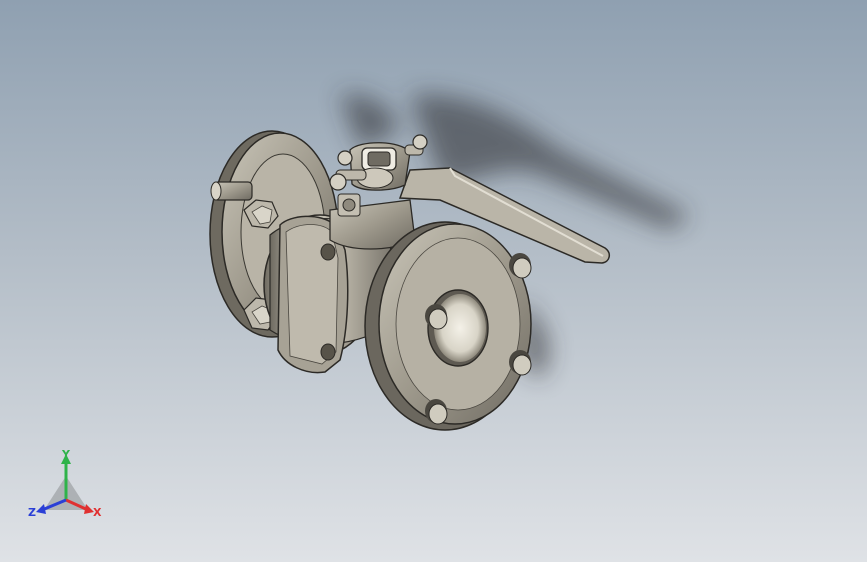 The image size is (867, 562). What do you see at coordinates (97, 512) in the screenshot?
I see `x-axis-label: X` at bounding box center [97, 512].